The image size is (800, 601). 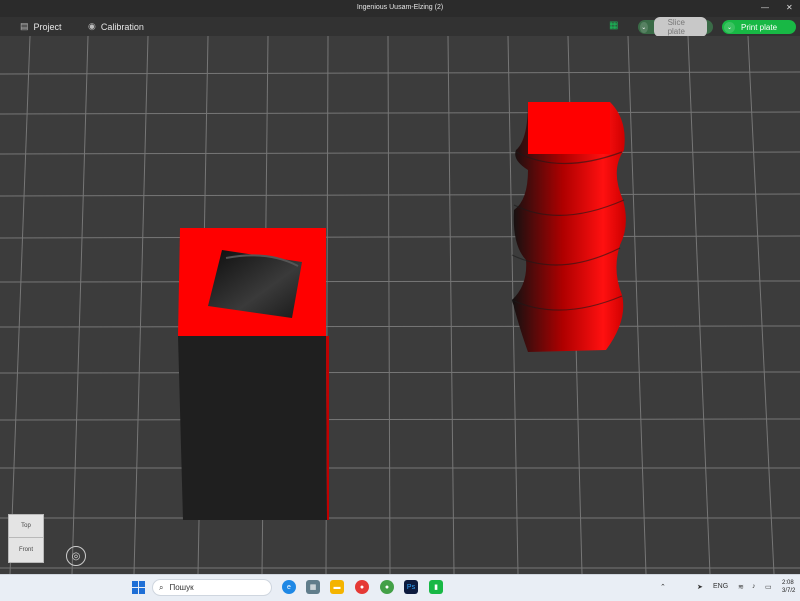 I want to click on view-cube: Top Front, so click(x=26, y=539).